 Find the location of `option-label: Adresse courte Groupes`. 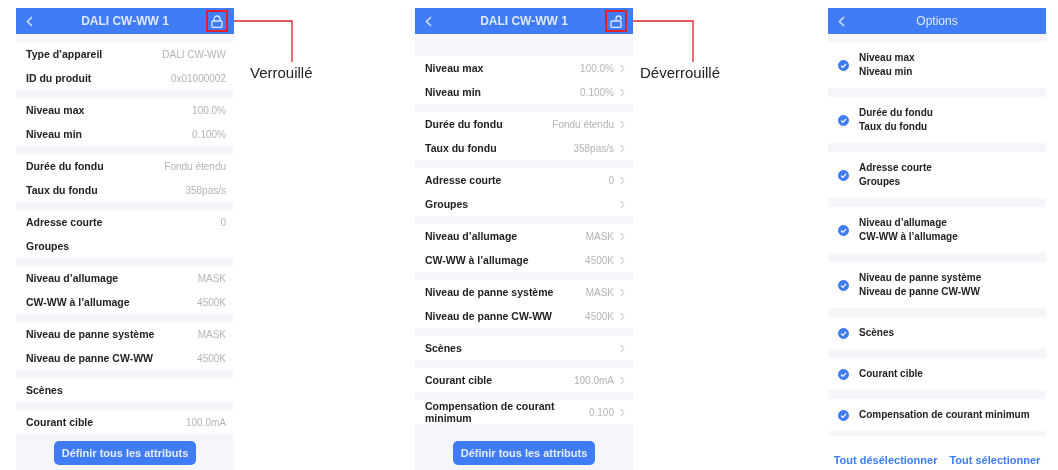

option-label: Adresse courte Groupes is located at coordinates (895, 175).